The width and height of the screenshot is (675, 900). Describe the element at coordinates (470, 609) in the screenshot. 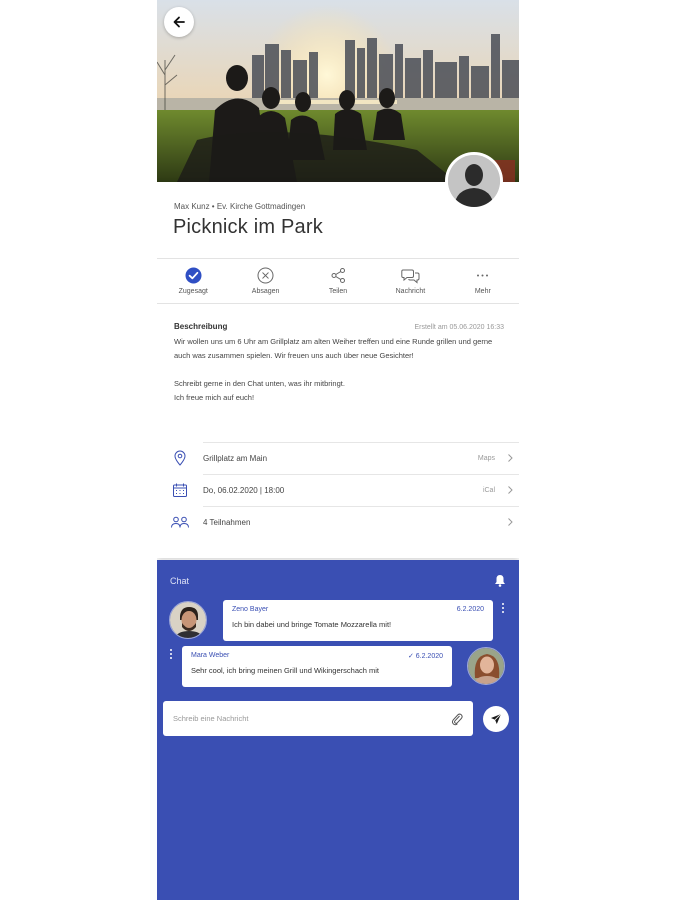

I see `message-date: 6.2.2020` at that location.